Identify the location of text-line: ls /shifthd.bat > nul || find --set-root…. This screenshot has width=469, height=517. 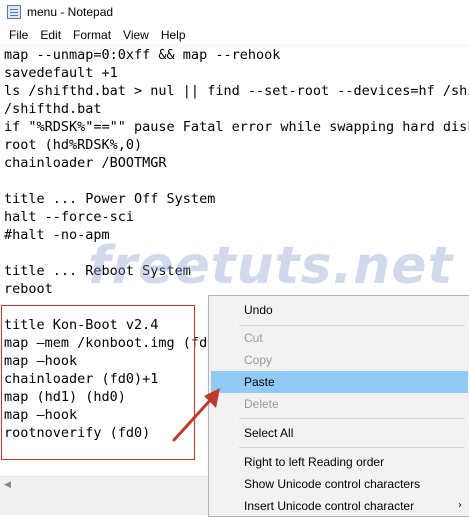
(236, 91).